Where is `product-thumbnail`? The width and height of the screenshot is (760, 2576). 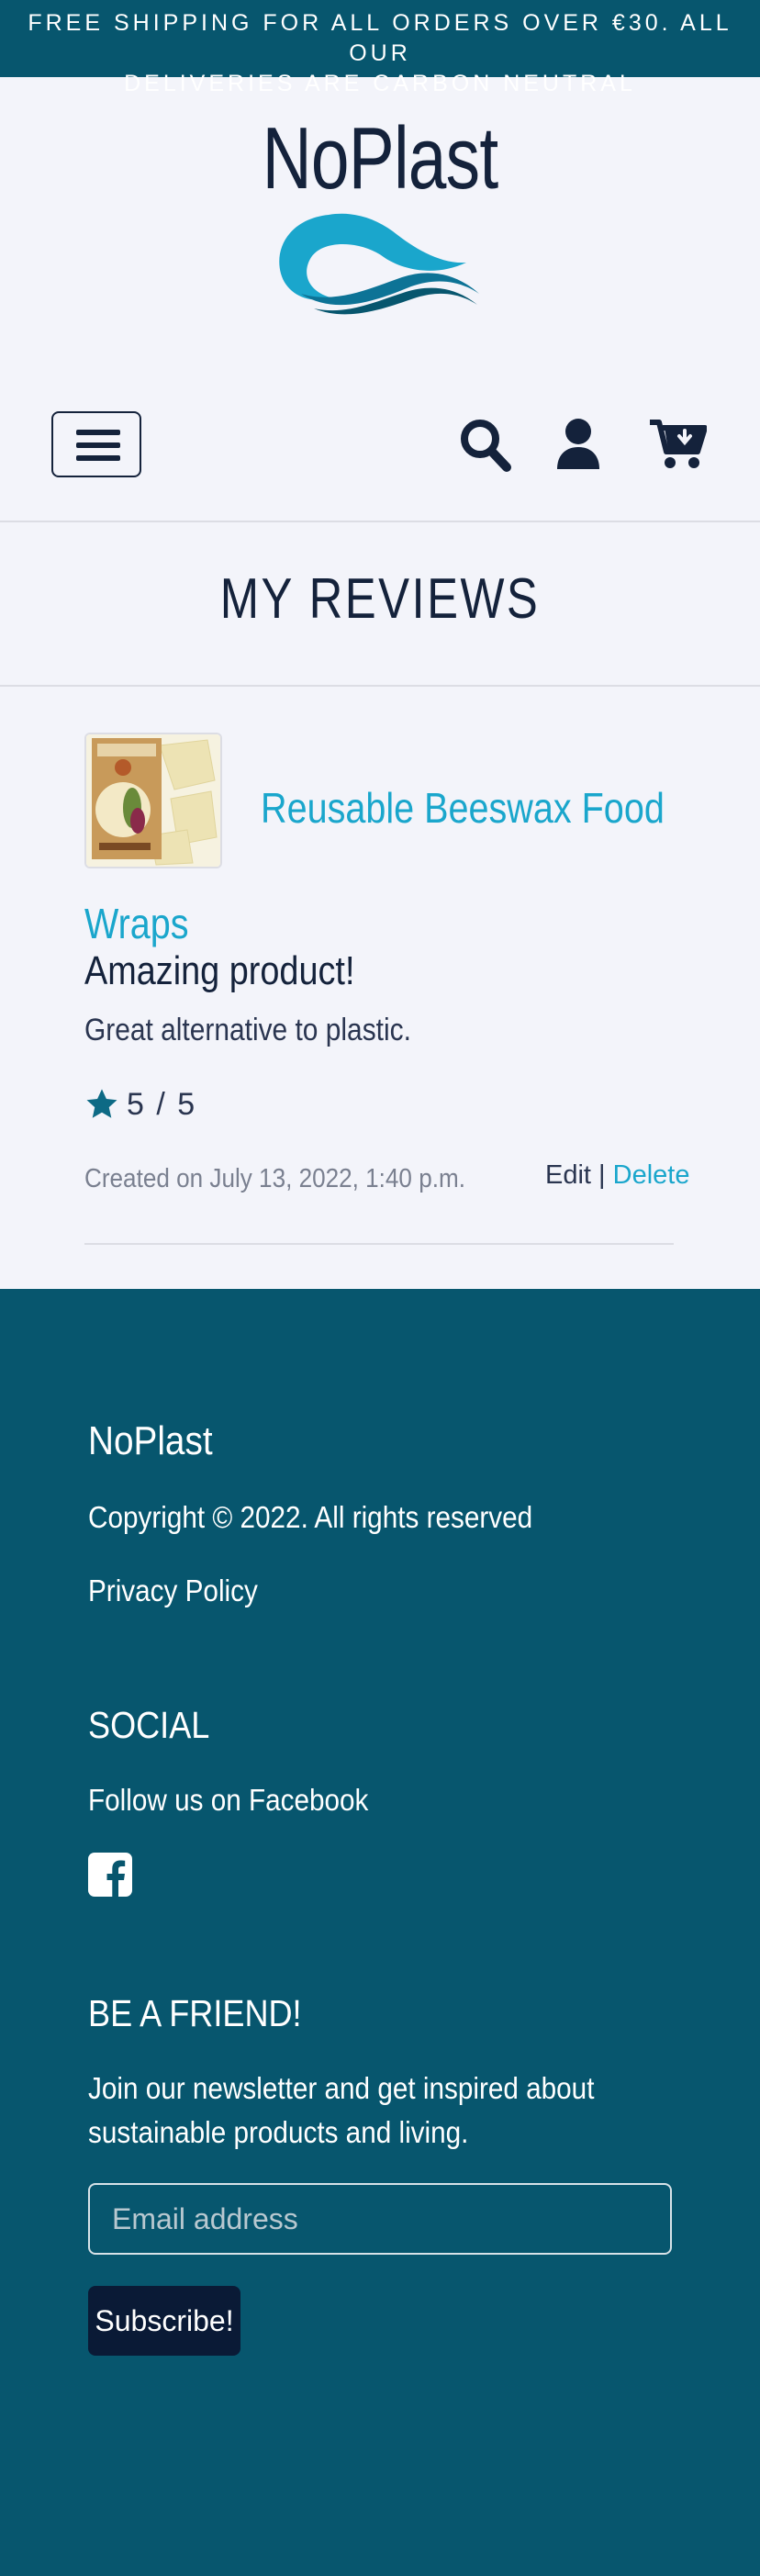
product-thumbnail is located at coordinates (153, 800).